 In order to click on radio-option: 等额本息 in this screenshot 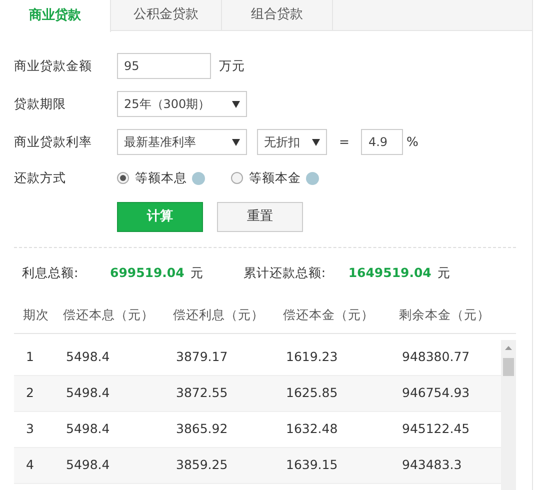, I will do `click(152, 178)`.